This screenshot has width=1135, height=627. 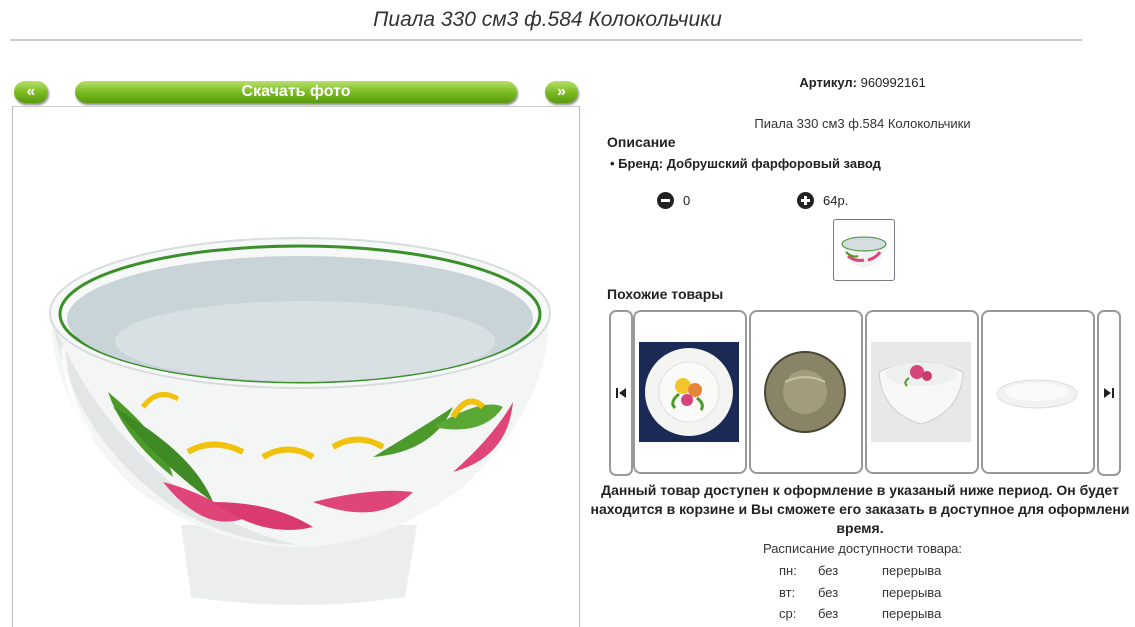 I want to click on plus-control: 64р., so click(x=822, y=200).